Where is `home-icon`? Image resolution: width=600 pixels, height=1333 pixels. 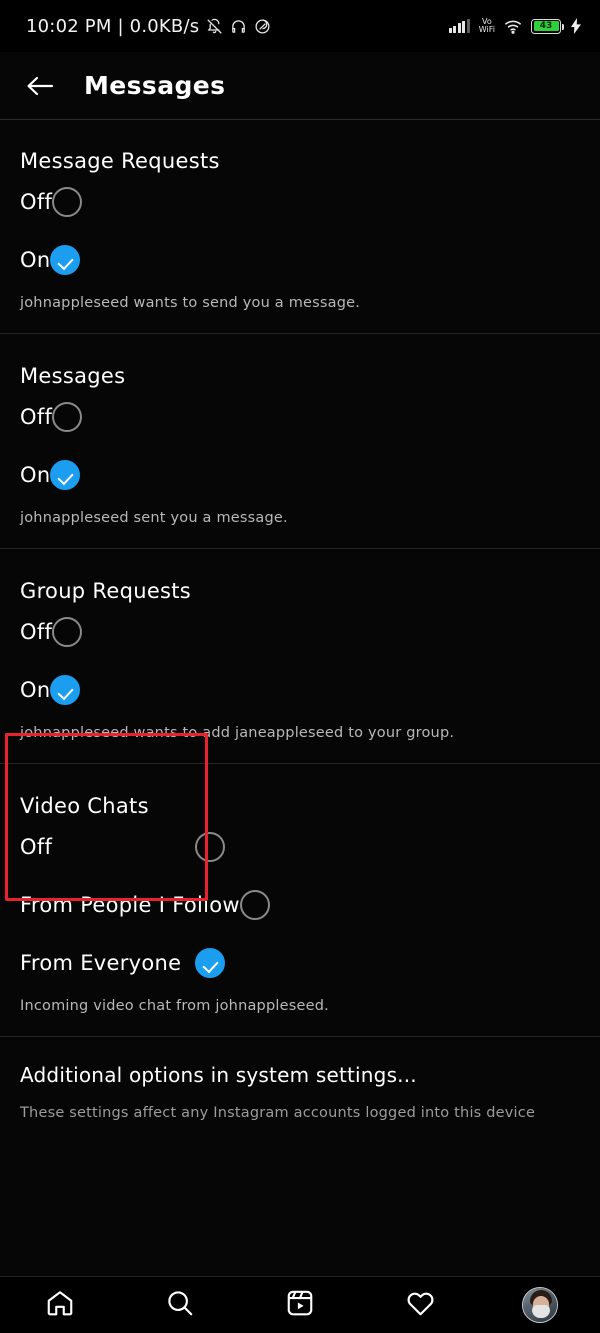 home-icon is located at coordinates (60, 1305).